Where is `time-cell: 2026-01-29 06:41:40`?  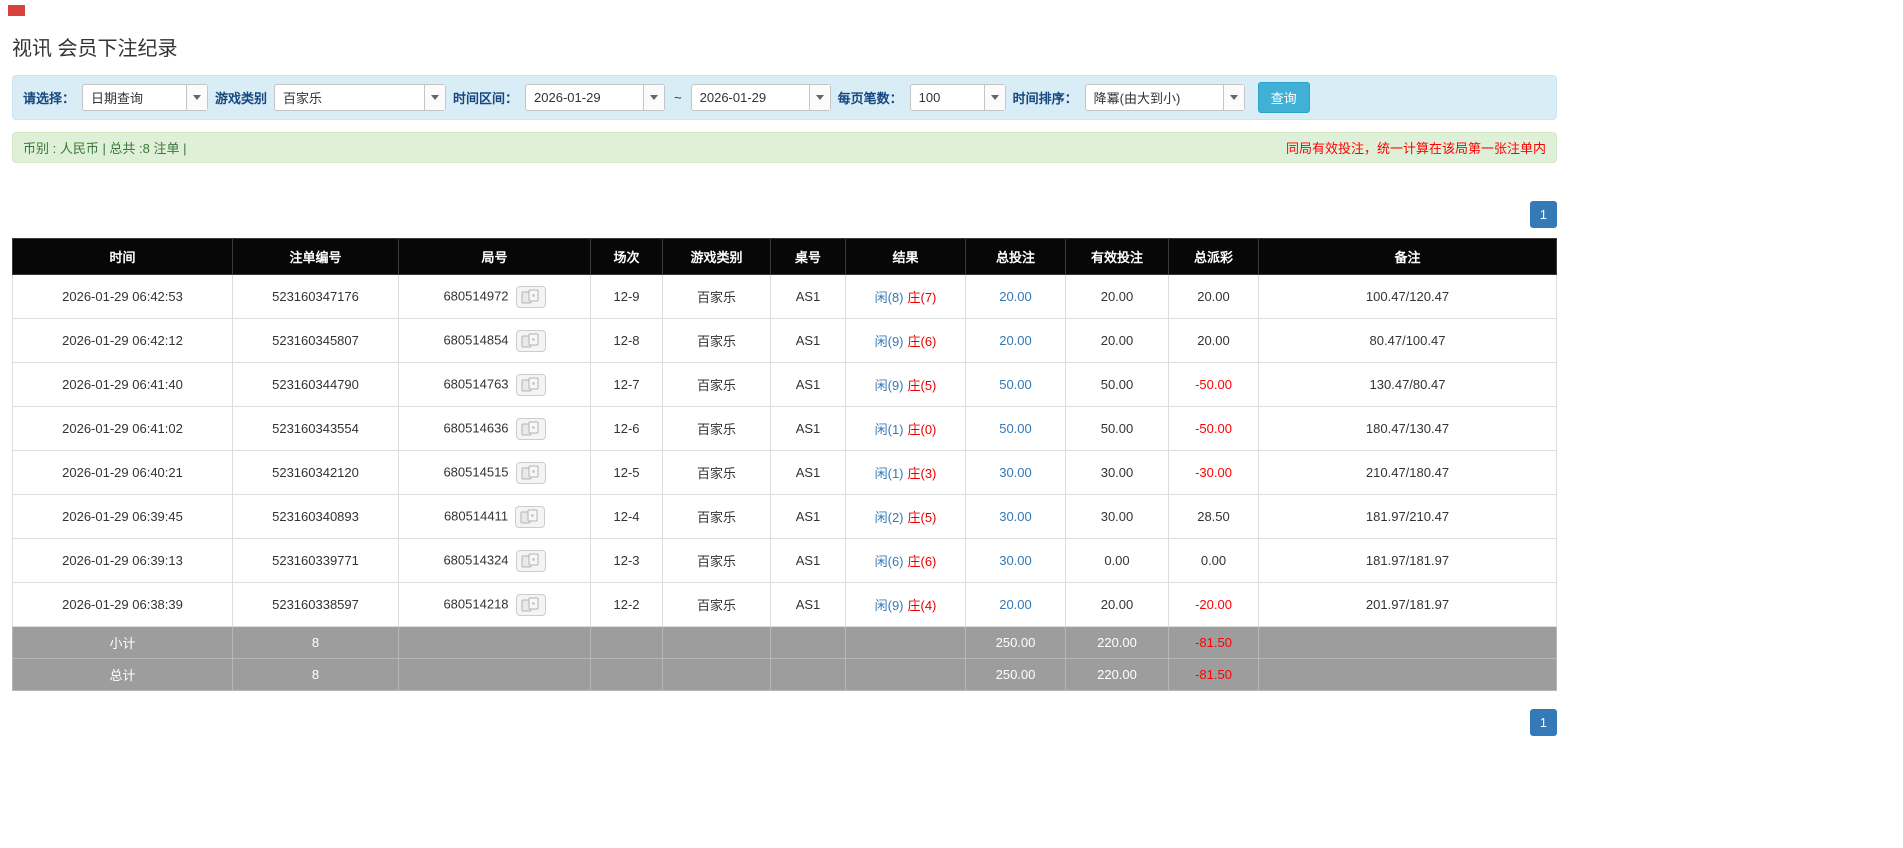
time-cell: 2026-01-29 06:41:40 is located at coordinates (122, 384).